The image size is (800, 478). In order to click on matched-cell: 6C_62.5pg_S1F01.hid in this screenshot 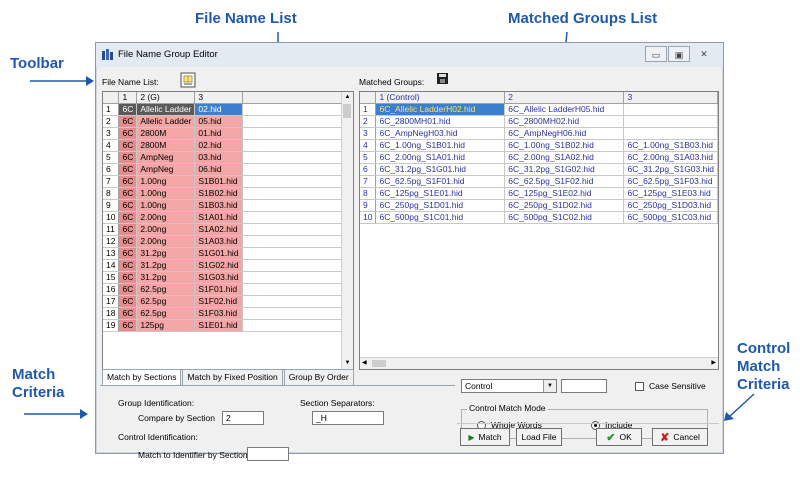, I will do `click(440, 181)`.